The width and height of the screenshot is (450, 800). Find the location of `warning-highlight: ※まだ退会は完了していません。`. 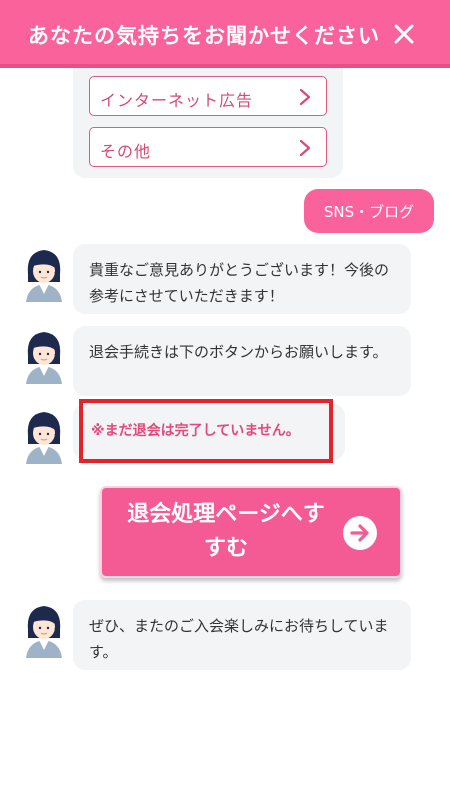

warning-highlight: ※まだ退会は完了していません。 is located at coordinates (206, 431).